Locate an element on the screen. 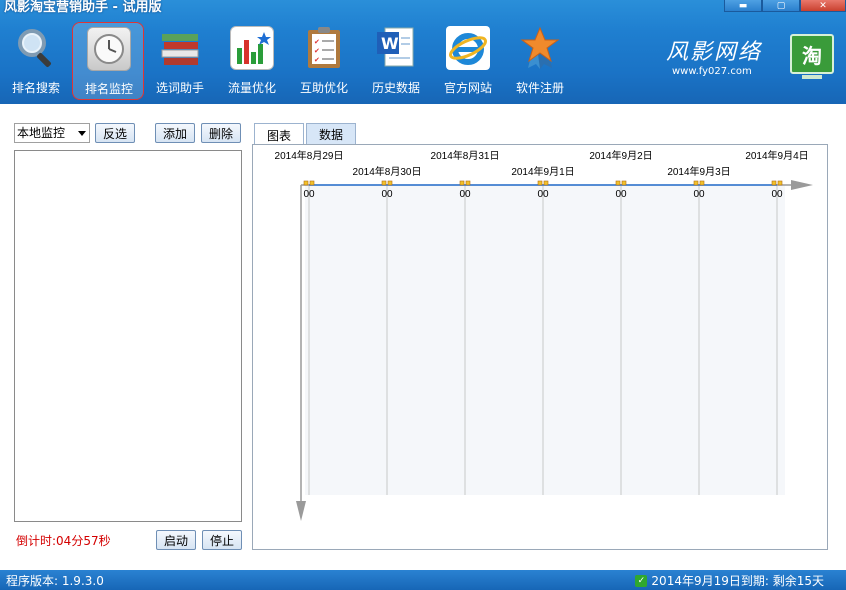  toolbar-item-rank-monitor: 排名监控 is located at coordinates (108, 61).